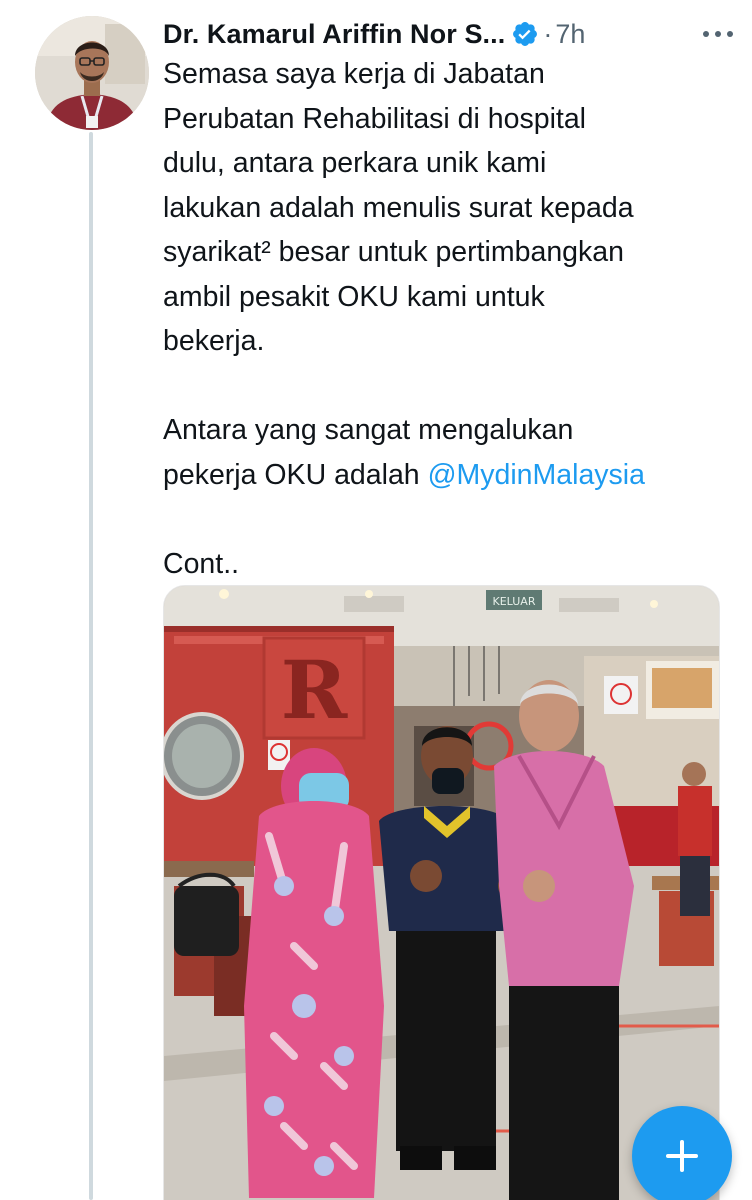 The width and height of the screenshot is (752, 1200). Describe the element at coordinates (354, 74) in the screenshot. I see `tweet-text-line: Semasa saya kerja di Jabatan` at that location.